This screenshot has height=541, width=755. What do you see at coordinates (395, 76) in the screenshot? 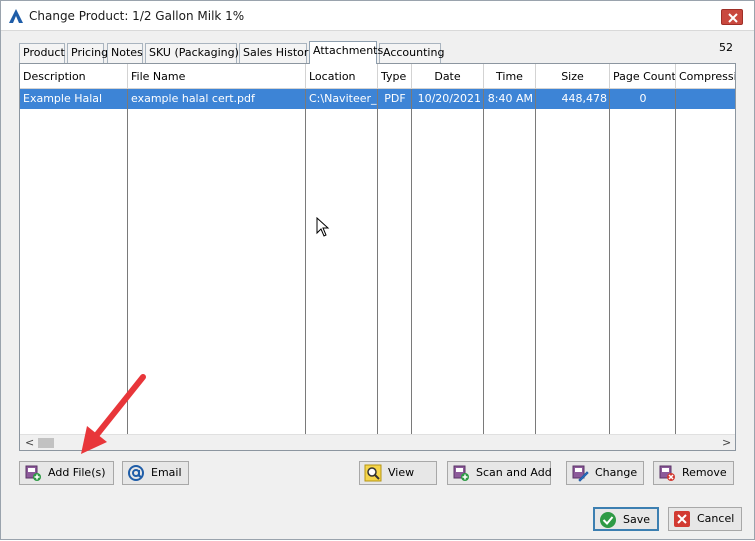
I see `column-header-type: Type` at bounding box center [395, 76].